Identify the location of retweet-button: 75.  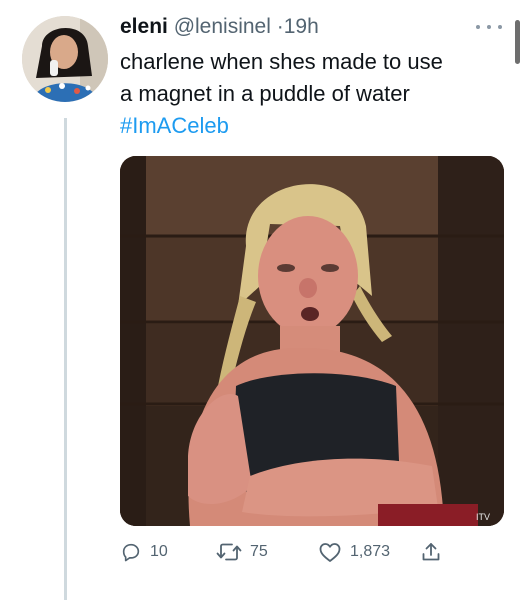
(242, 552).